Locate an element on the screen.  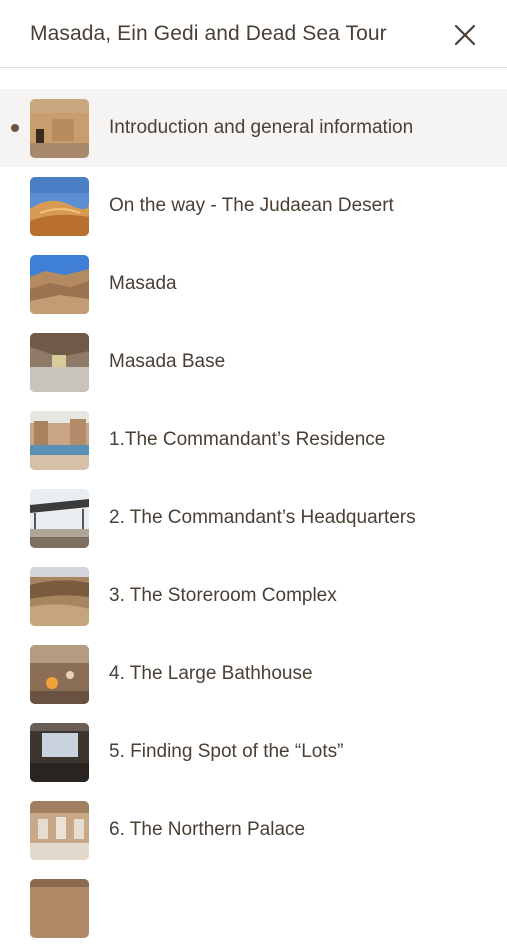
list-item-label: Introduction and general information is located at coordinates (261, 127).